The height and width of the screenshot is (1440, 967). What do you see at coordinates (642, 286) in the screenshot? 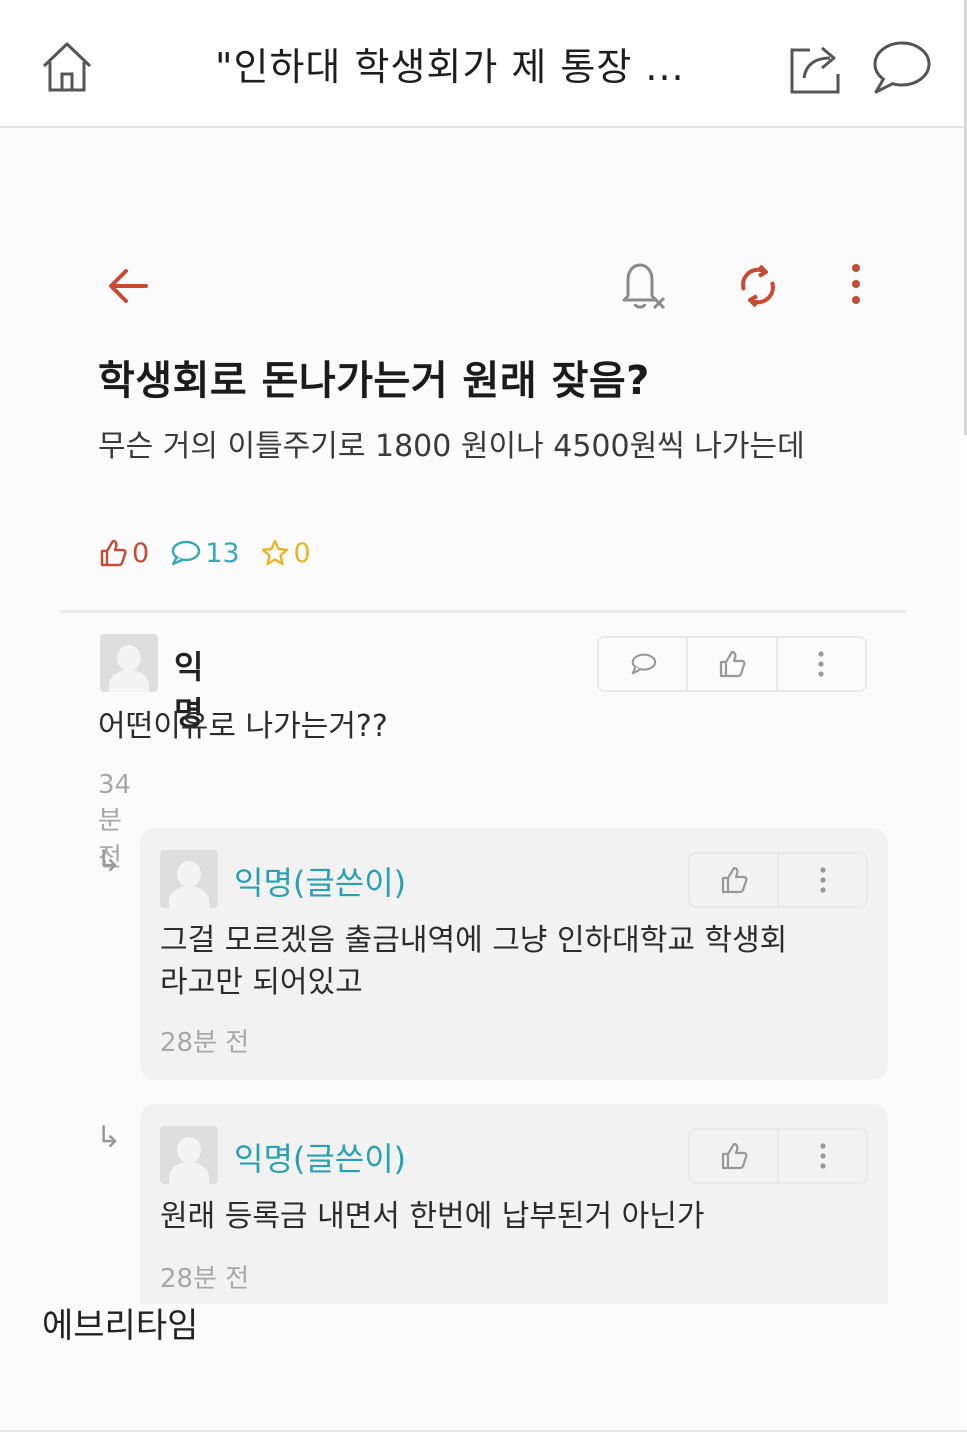
I see `notification-off-icon` at bounding box center [642, 286].